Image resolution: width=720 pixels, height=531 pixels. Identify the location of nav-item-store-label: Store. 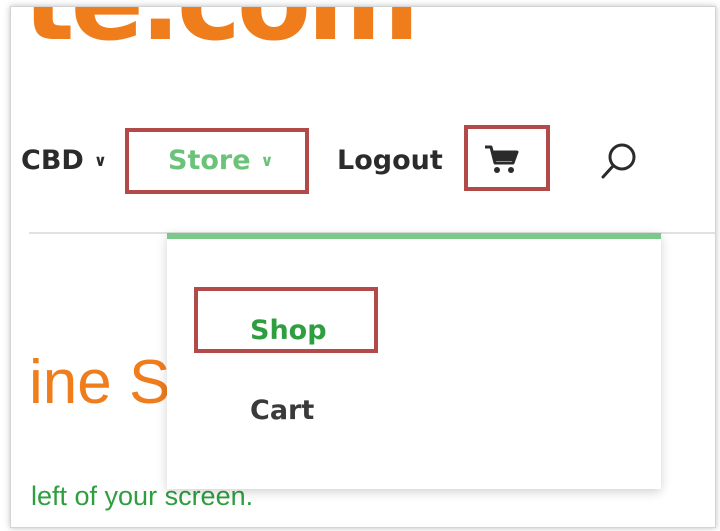
(209, 160).